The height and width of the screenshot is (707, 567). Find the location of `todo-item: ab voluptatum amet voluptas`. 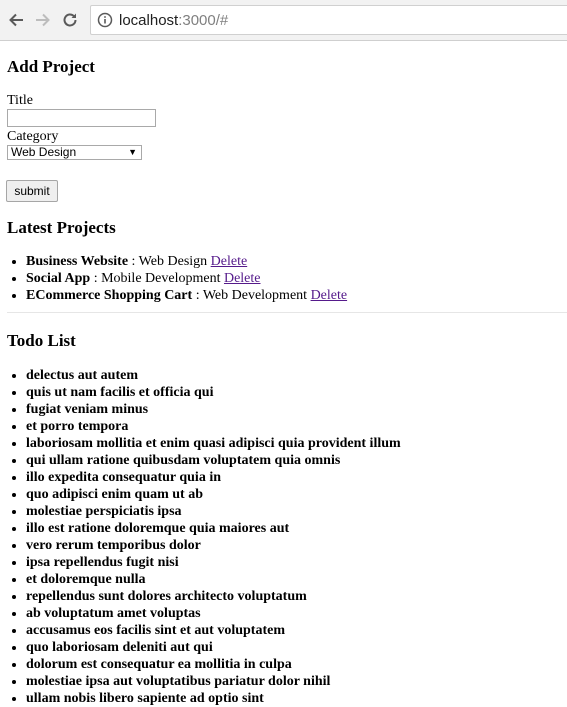

todo-item: ab voluptatum amet voluptas is located at coordinates (296, 613).